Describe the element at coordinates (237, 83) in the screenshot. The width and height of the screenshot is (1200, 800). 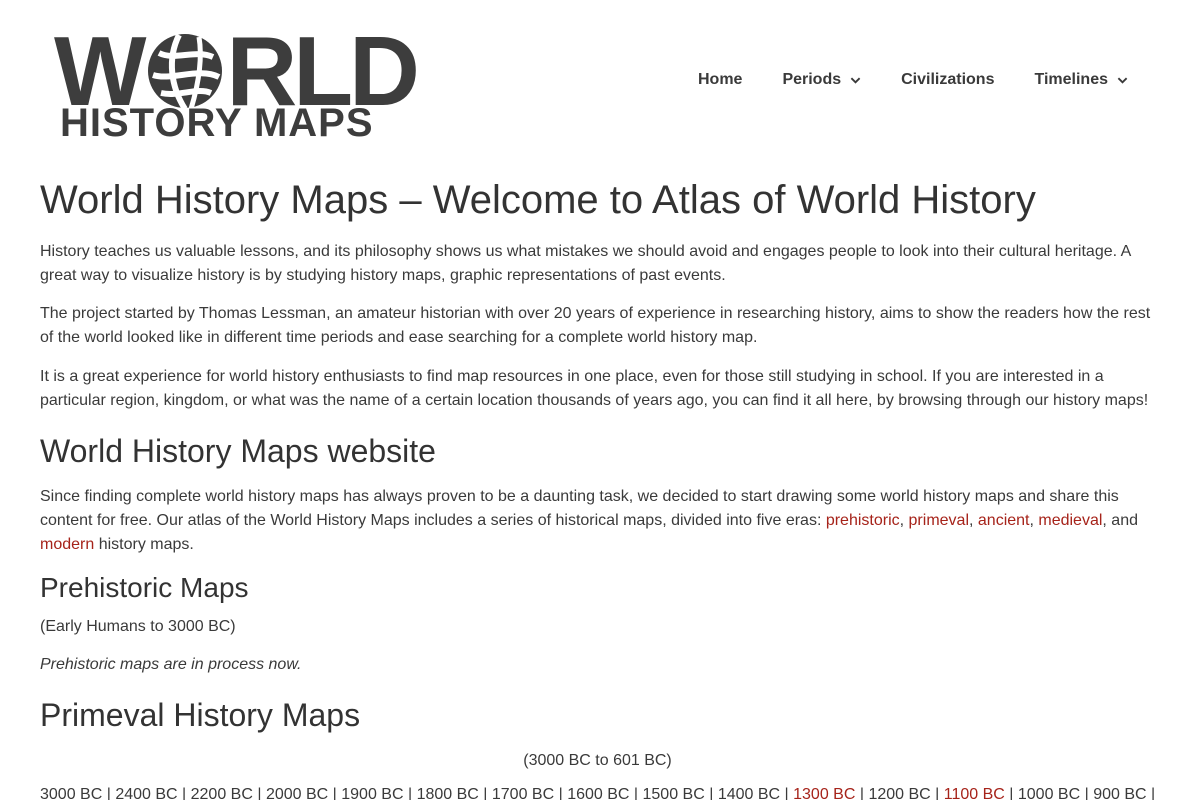
I see `site-logo: W RLD HISTORY MAPS` at that location.